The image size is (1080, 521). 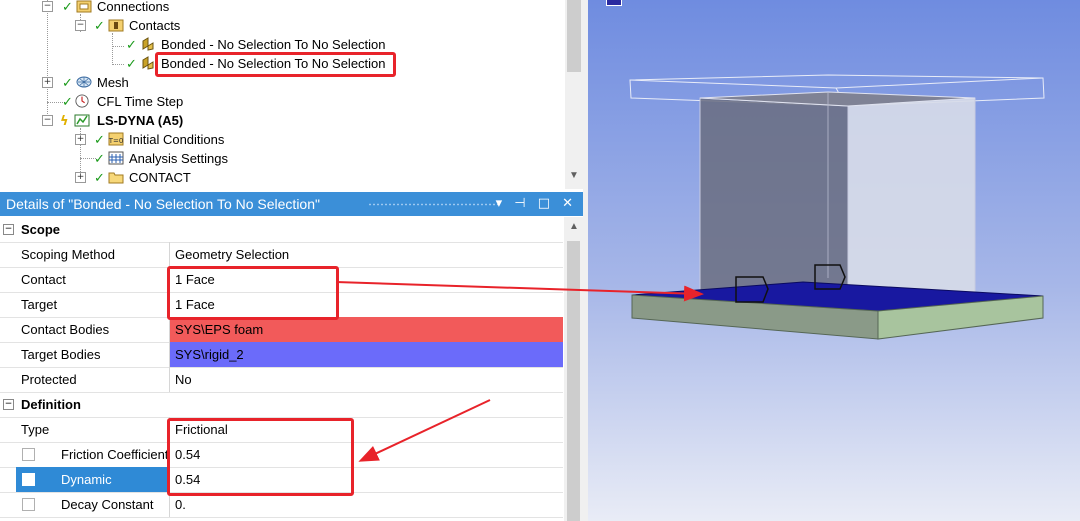 What do you see at coordinates (366, 254) in the screenshot?
I see `property-value: Geometry Selection` at bounding box center [366, 254].